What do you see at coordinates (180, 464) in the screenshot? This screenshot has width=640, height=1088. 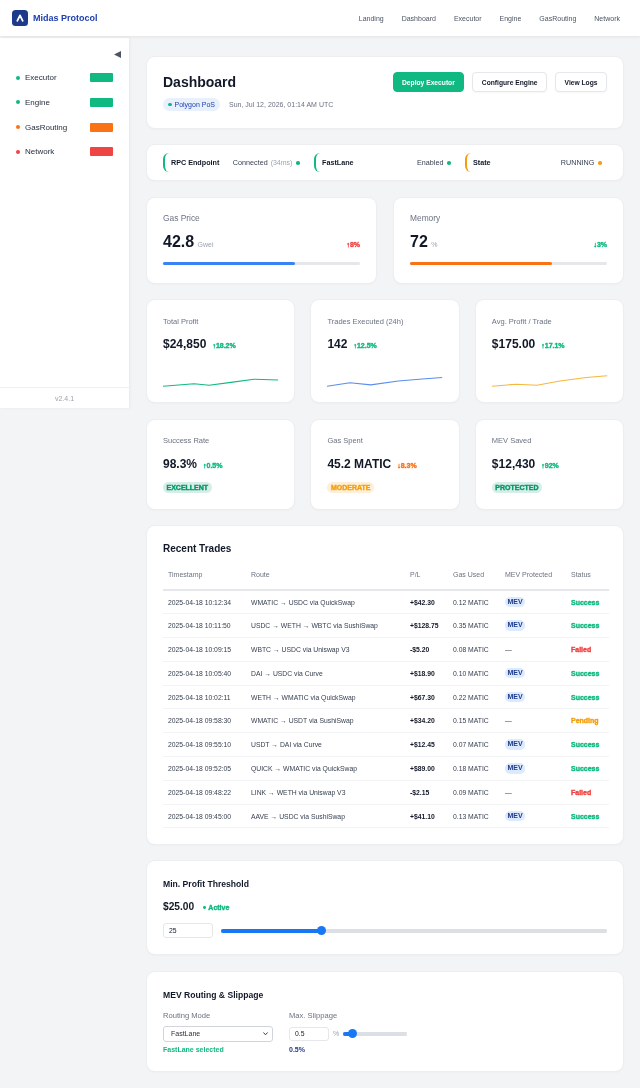 I see `metric-value: 98.3%` at bounding box center [180, 464].